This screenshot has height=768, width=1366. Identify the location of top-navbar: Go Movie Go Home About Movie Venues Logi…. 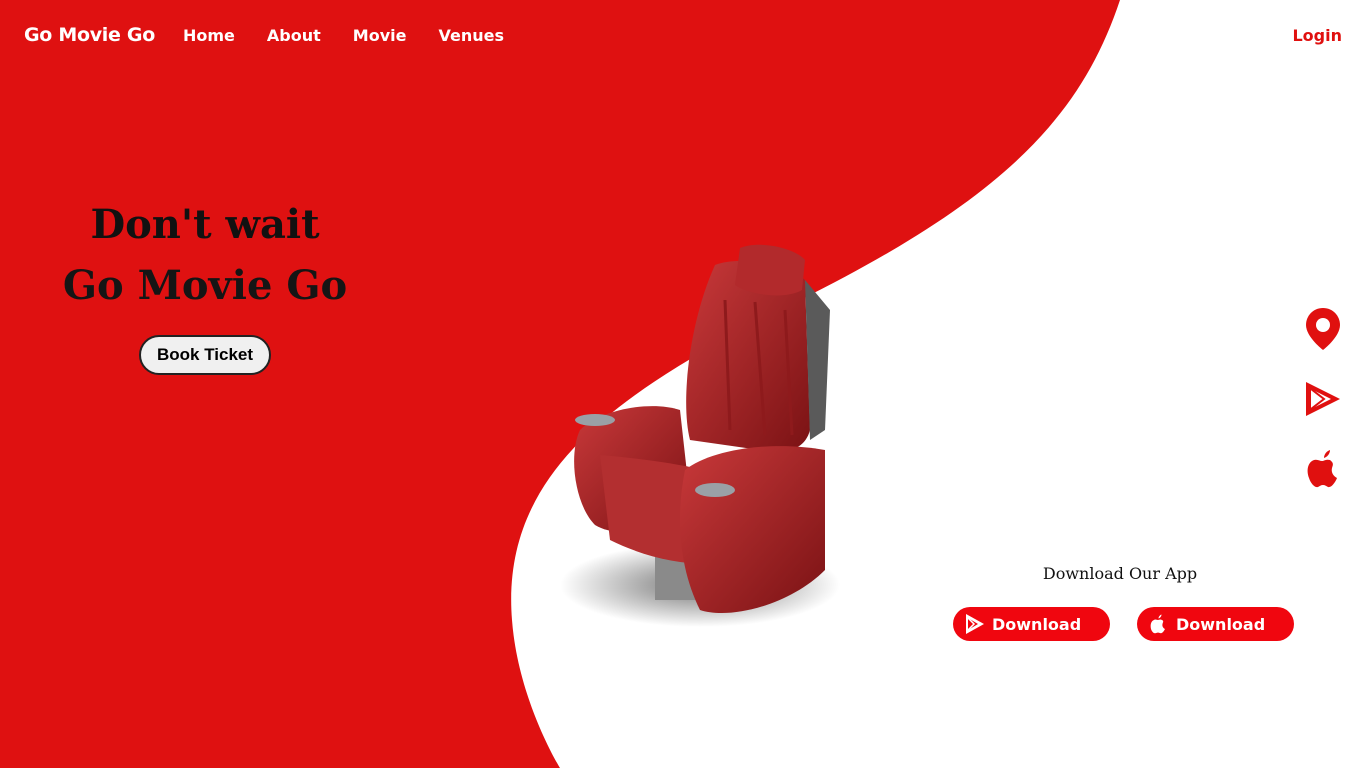
(683, 38).